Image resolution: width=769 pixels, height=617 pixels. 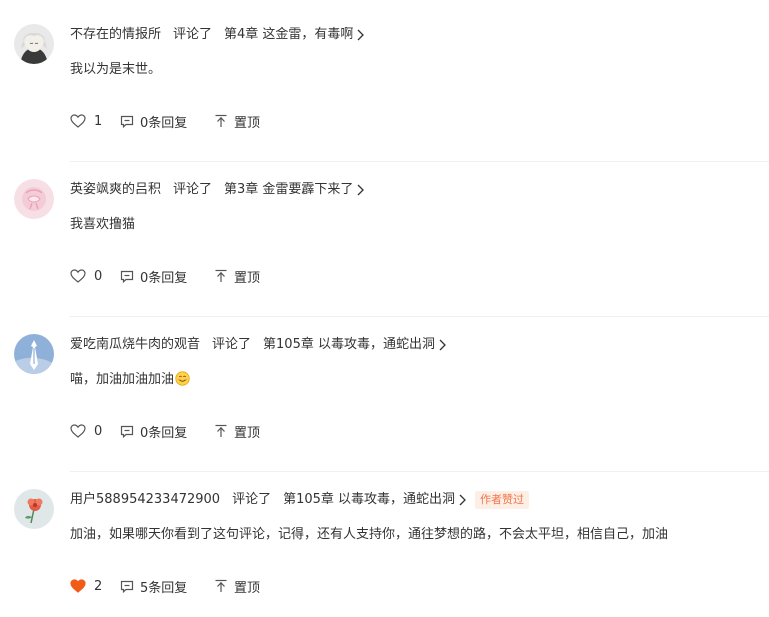 I want to click on chapter-link: 第4章 这金雷，有毒啊, so click(x=294, y=35).